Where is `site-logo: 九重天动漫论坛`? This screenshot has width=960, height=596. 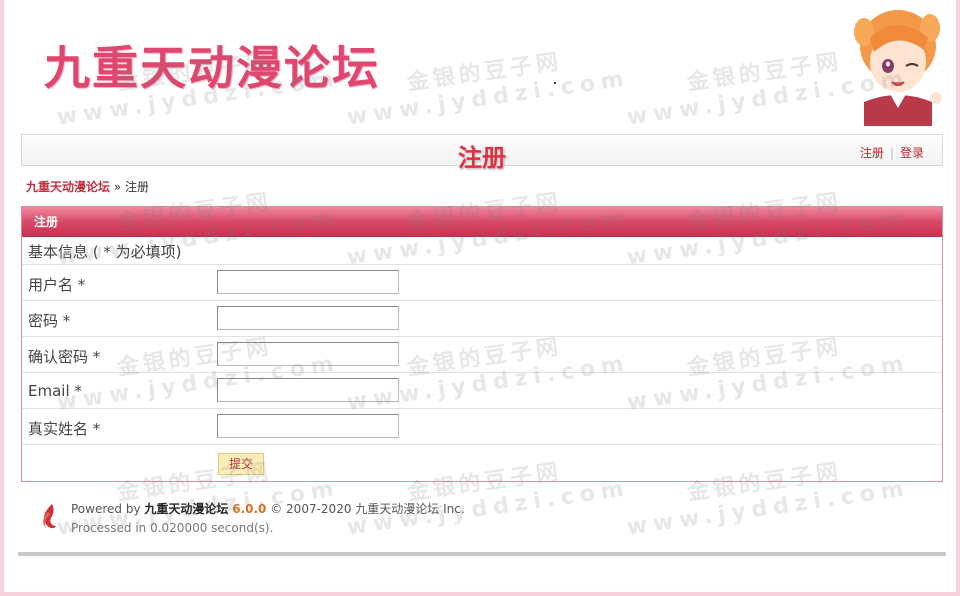
site-logo: 九重天动漫论坛 is located at coordinates (212, 65).